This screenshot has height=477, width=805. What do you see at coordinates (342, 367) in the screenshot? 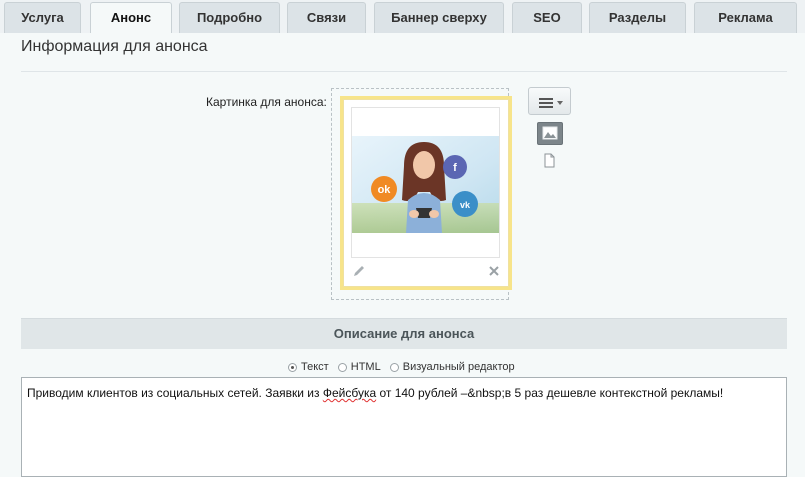
I see `radio-html` at bounding box center [342, 367].